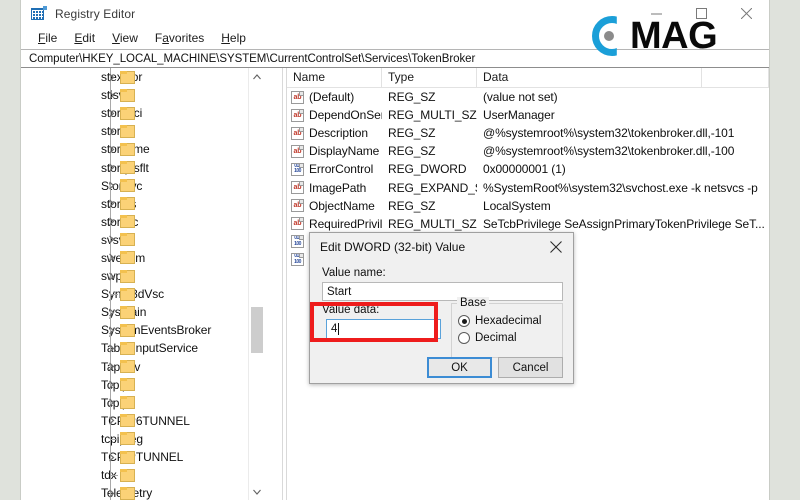 This screenshot has width=800, height=500. I want to click on table-row: ab DependOnService REG_MULTI_SZ UserManager, so click(528, 115).